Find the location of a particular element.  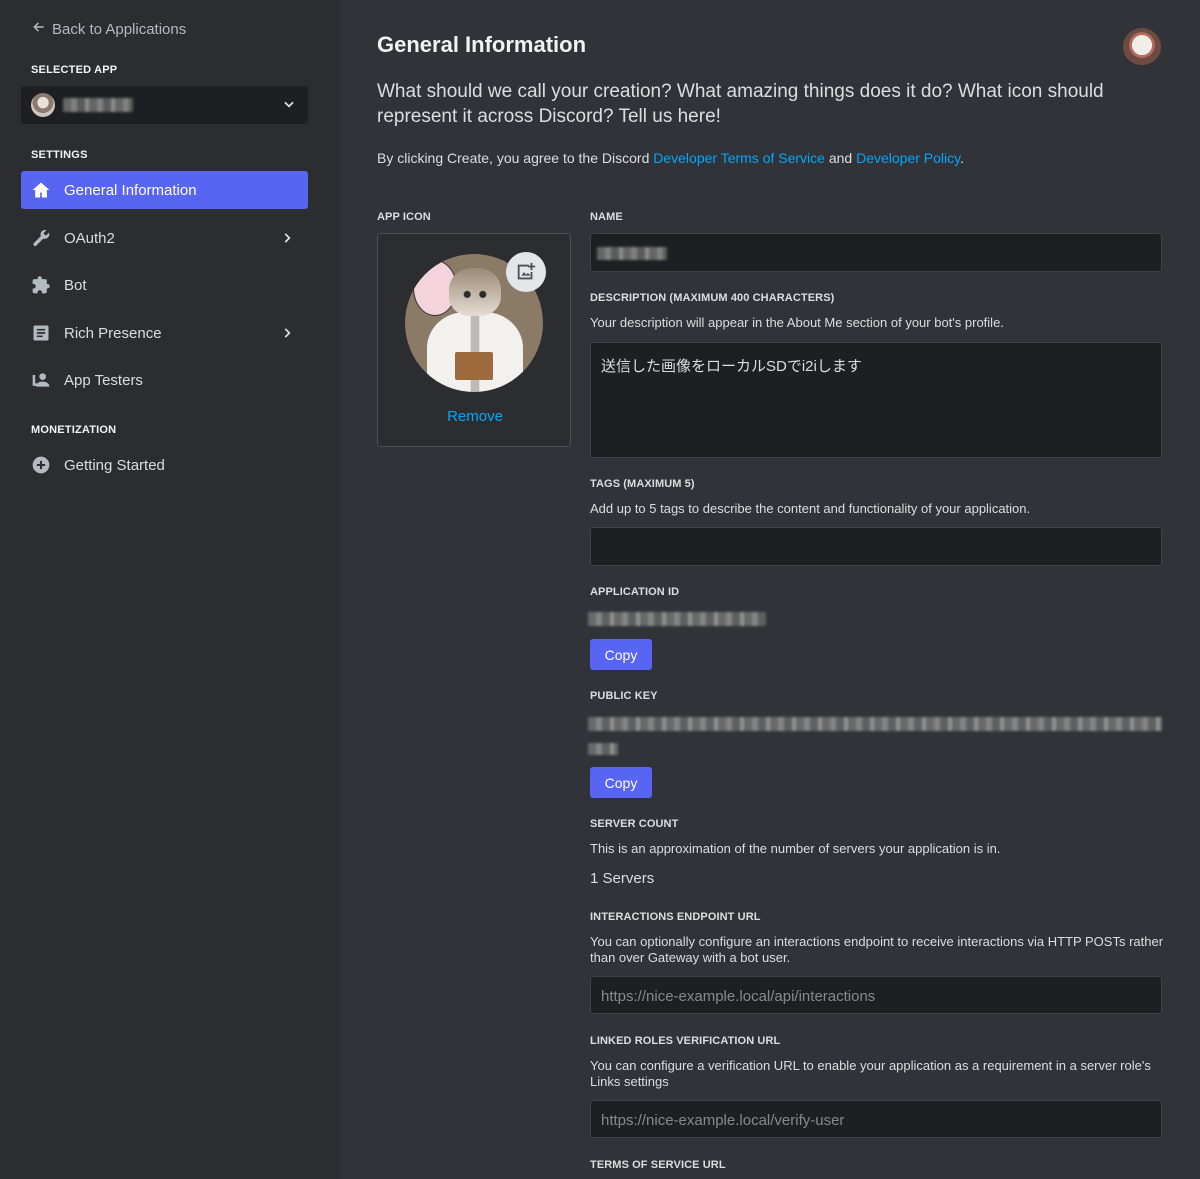

developer-policy-link: Developer Policy is located at coordinates (908, 158).